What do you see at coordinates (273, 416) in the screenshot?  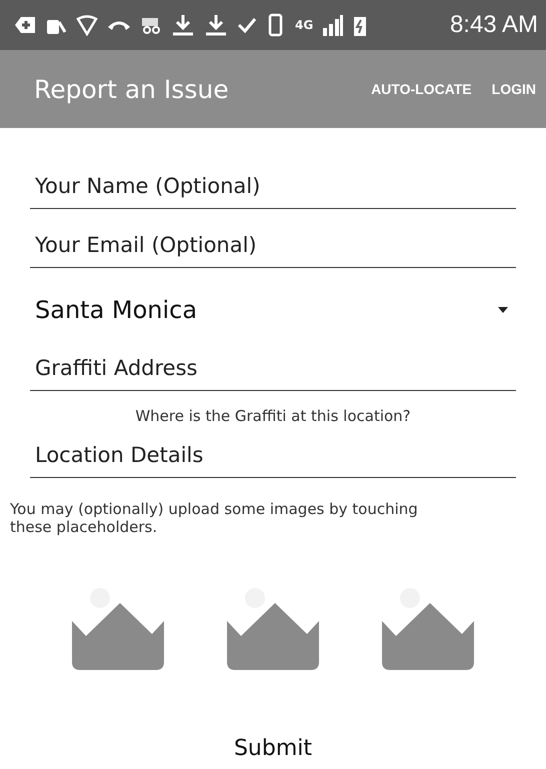 I see `field-hint: Where is the Graffiti at this location?` at bounding box center [273, 416].